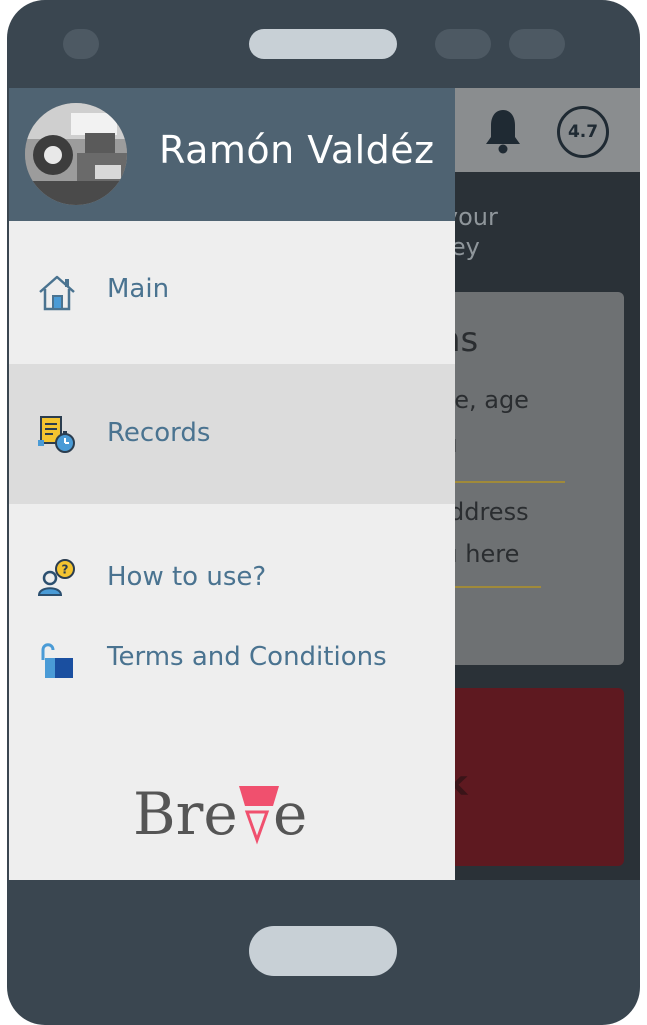 The image size is (647, 1025). What do you see at coordinates (583, 132) in the screenshot?
I see `rating-badge: 4.7` at bounding box center [583, 132].